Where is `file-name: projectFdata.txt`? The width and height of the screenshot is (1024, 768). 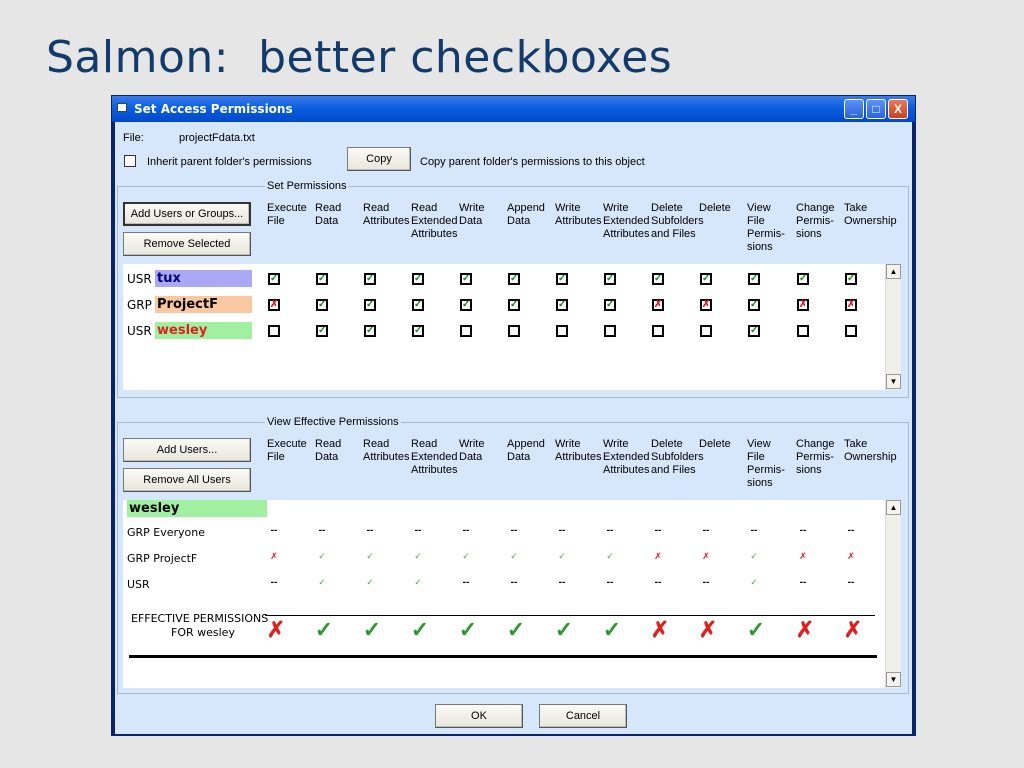 file-name: projectFdata.txt is located at coordinates (217, 138).